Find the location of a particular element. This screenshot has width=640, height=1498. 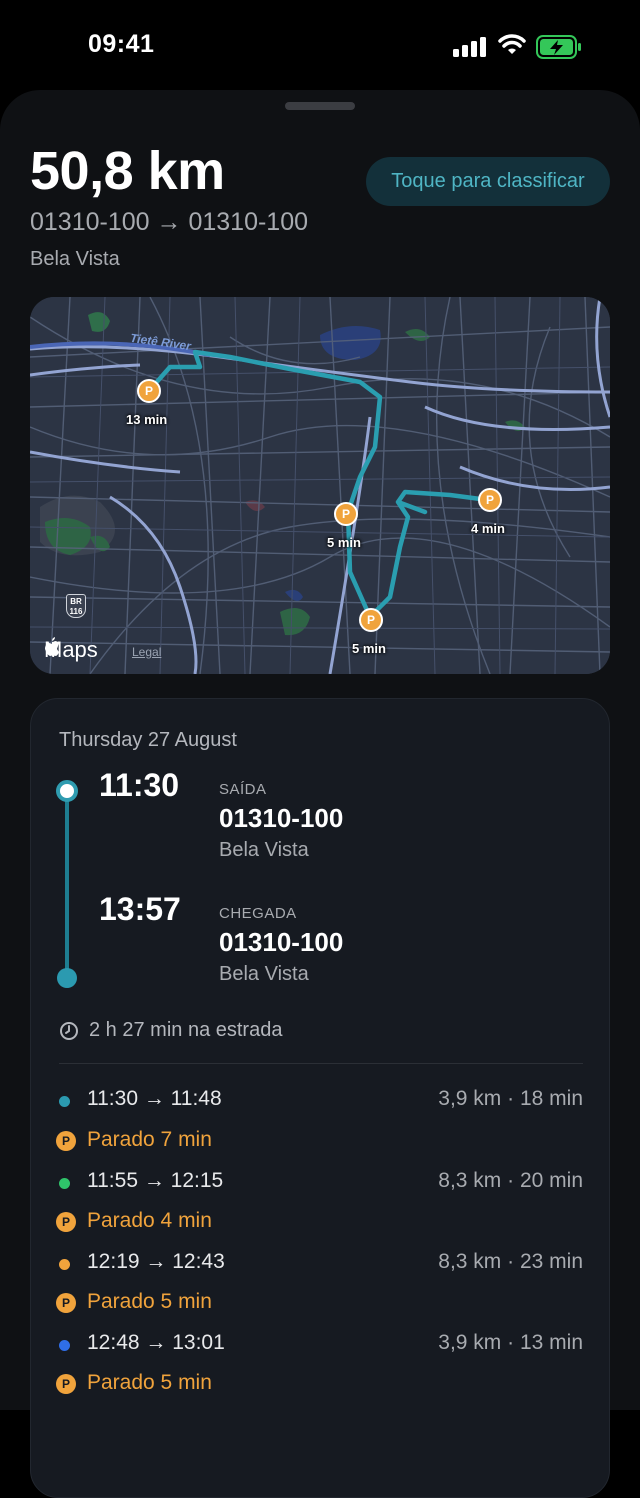

wifi-icon is located at coordinates (512, 44).